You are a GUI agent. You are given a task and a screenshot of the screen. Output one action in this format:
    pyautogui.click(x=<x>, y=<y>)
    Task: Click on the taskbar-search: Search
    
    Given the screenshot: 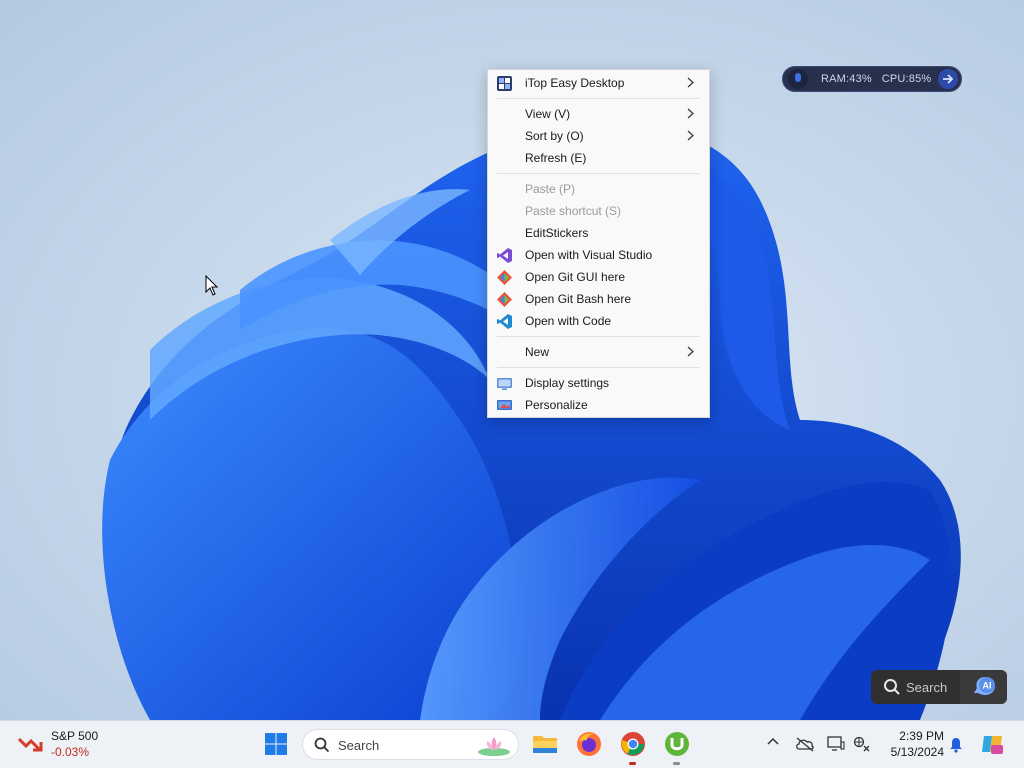 What is the action you would take?
    pyautogui.click(x=410, y=744)
    